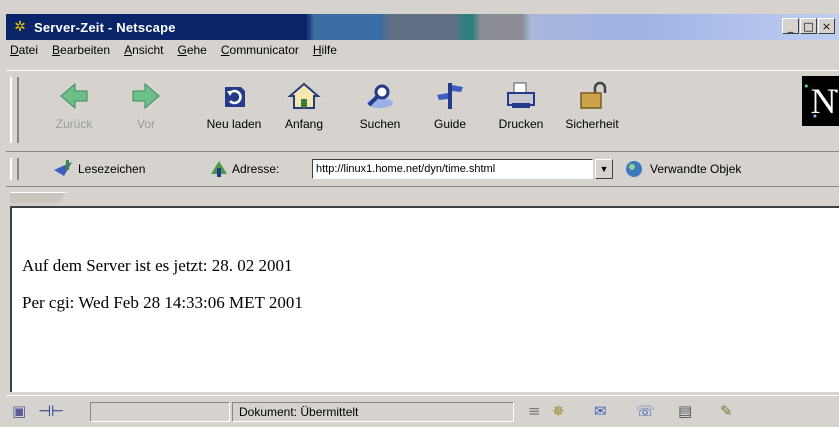 This screenshot has height=427, width=839. Describe the element at coordinates (146, 96) in the screenshot. I see `forward-arrow-icon` at that location.